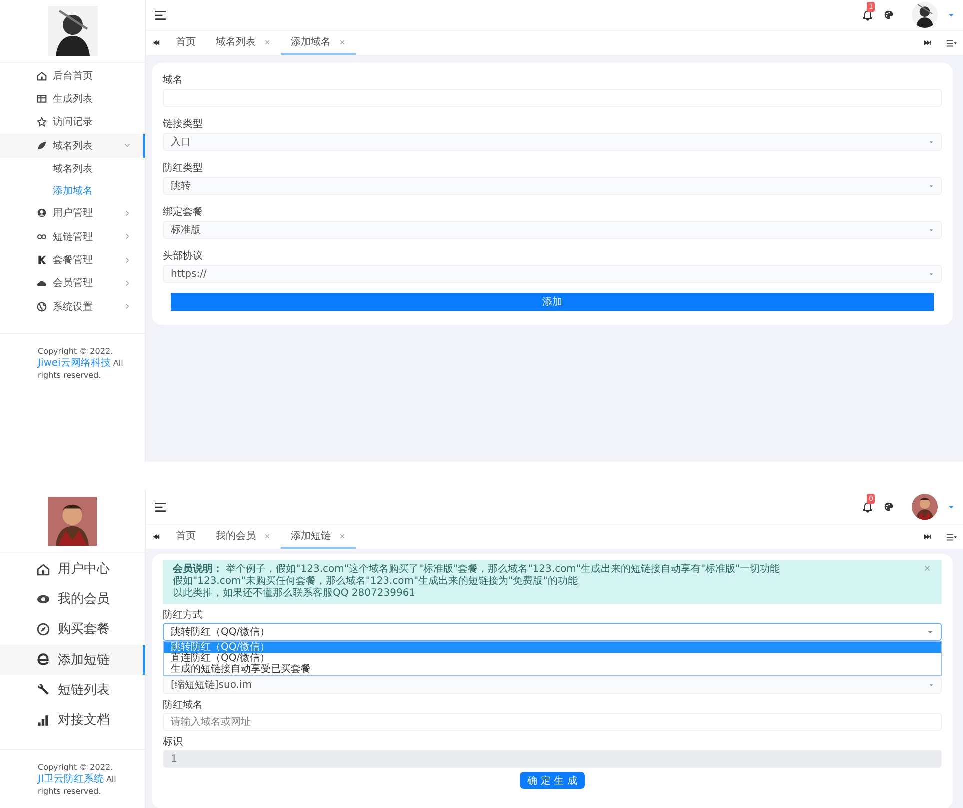  Describe the element at coordinates (72, 284) in the screenshot. I see `sidebar-item: 会员管理` at that location.